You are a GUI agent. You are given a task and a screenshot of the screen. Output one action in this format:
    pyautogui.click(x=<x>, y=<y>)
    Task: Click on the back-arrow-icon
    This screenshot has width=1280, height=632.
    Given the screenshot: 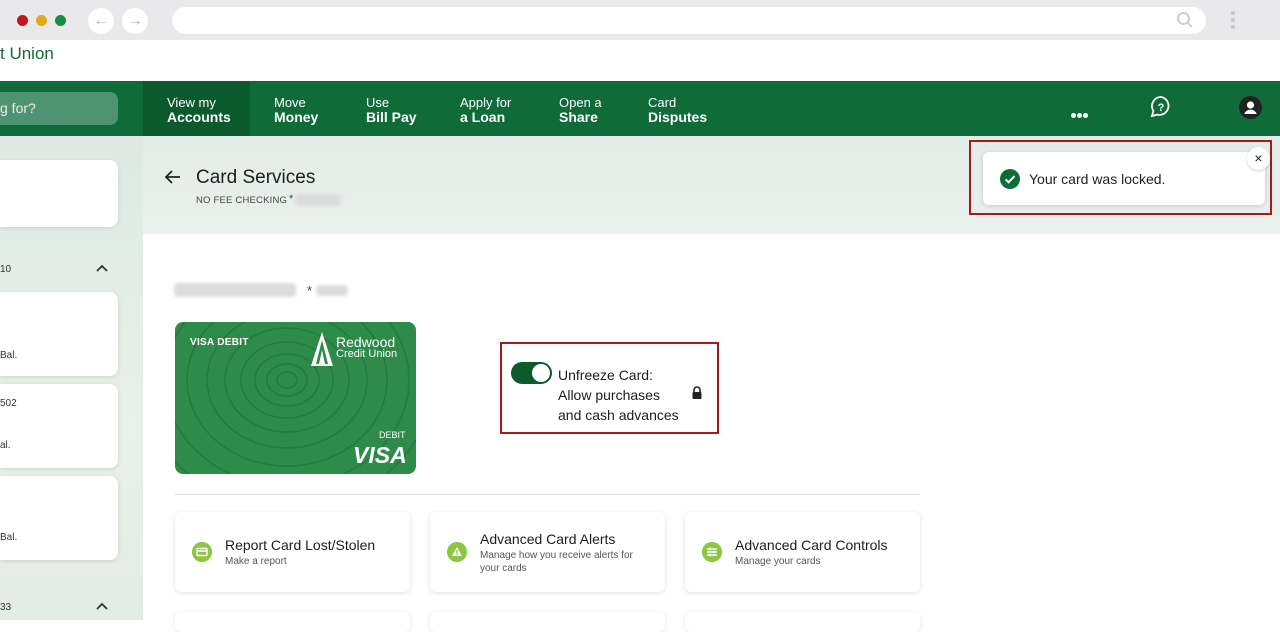 What is the action you would take?
    pyautogui.click(x=173, y=177)
    